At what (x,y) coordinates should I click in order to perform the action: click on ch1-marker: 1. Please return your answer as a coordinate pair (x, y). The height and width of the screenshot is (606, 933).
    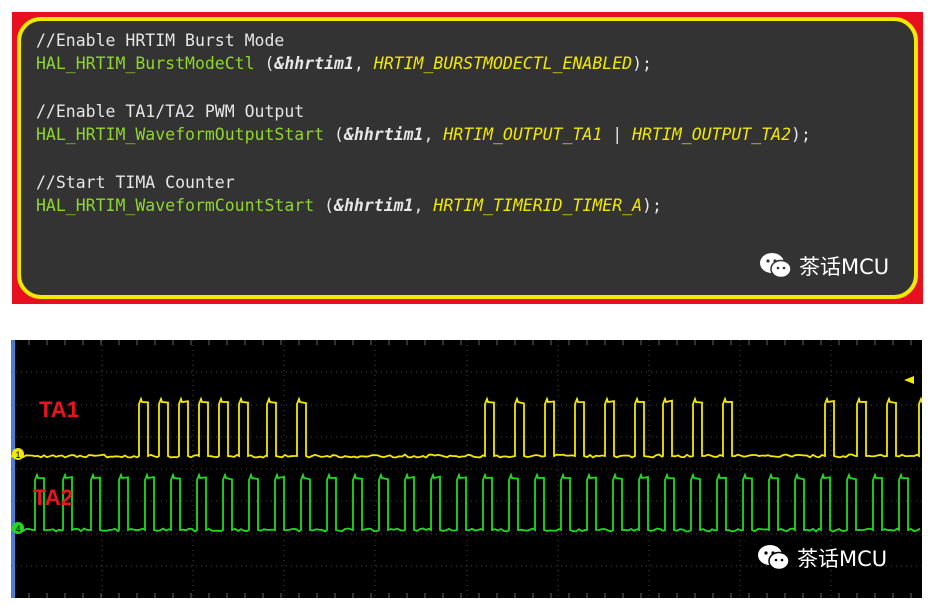
    Looking at the image, I should click on (18, 454).